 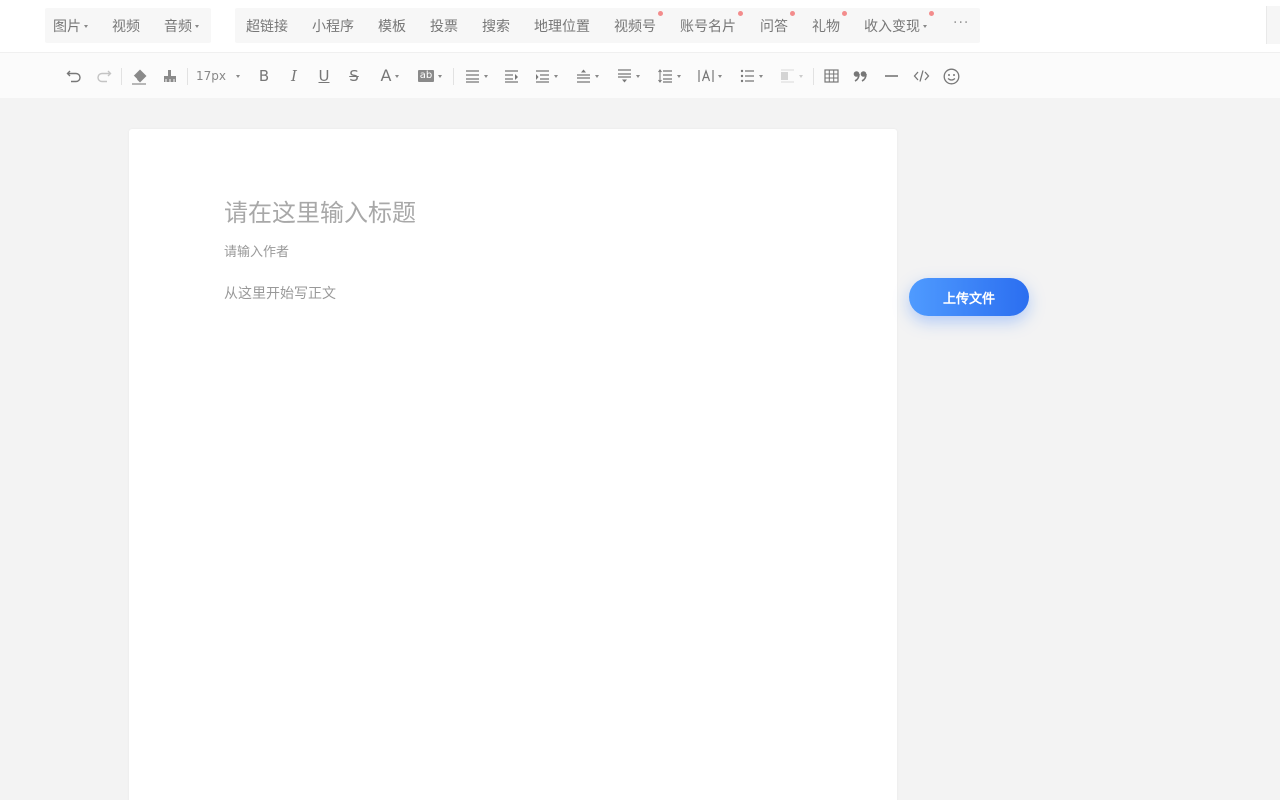 I want to click on letter-spacing-icon, so click(x=710, y=76).